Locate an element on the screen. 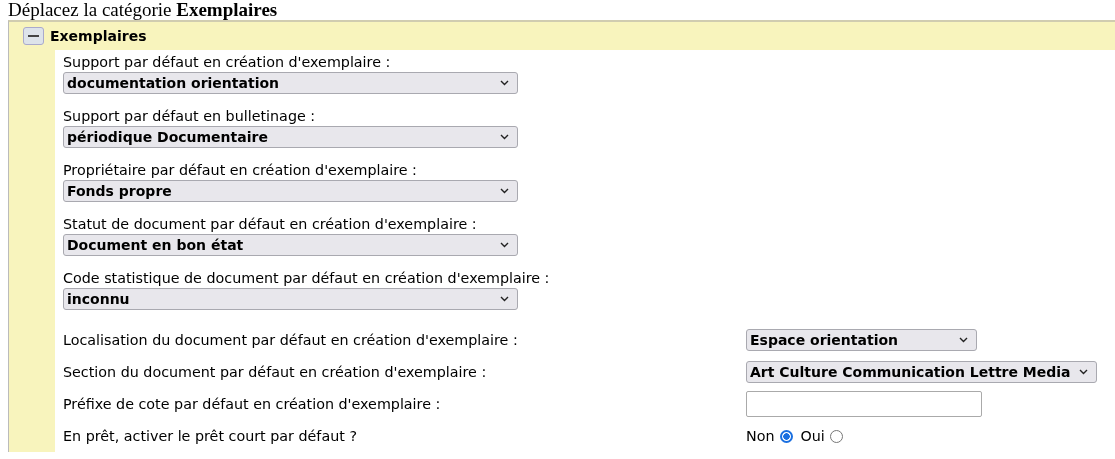 The image size is (1115, 459). input-field is located at coordinates (864, 404).